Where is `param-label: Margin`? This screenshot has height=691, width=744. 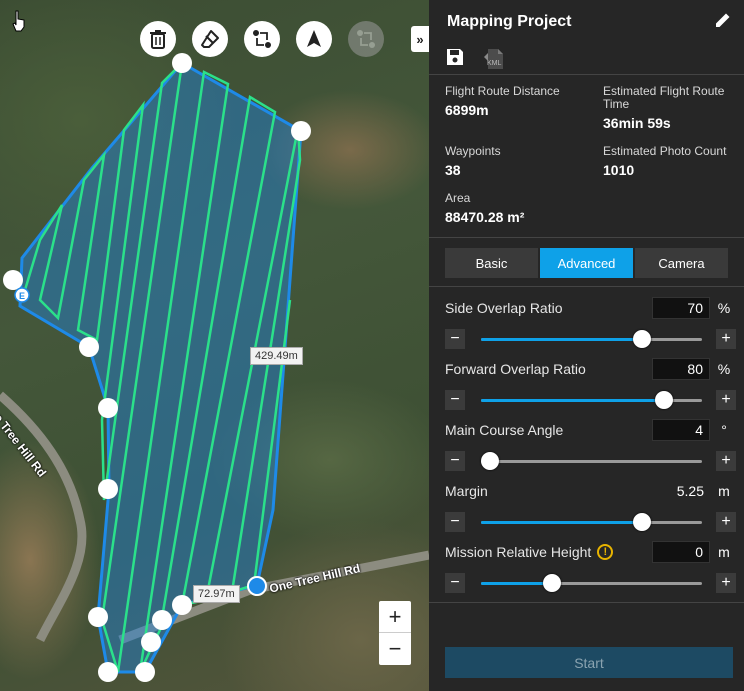
param-label: Margin is located at coordinates (466, 491).